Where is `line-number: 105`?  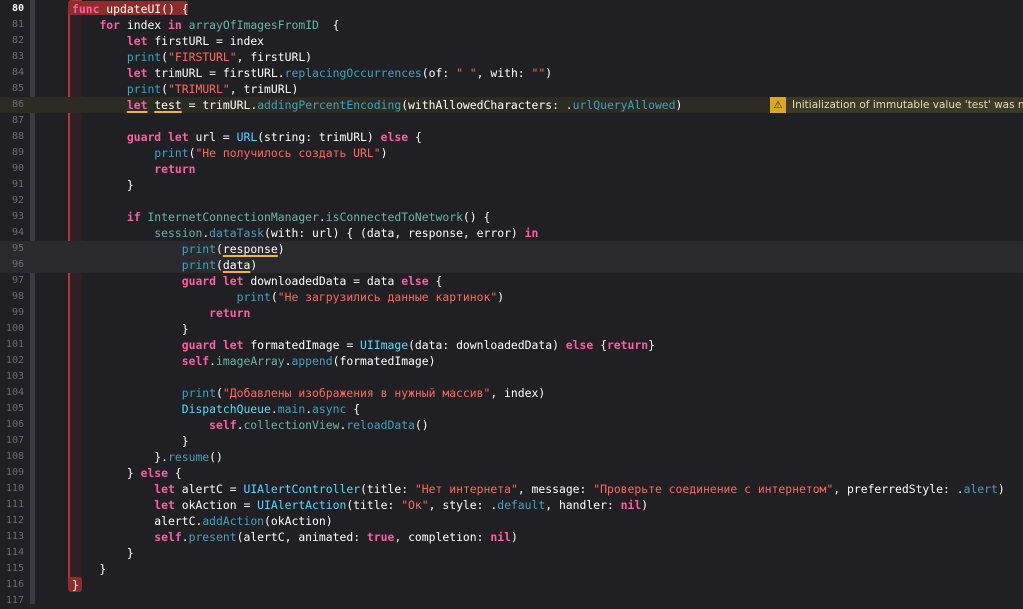
line-number: 105 is located at coordinates (14, 408).